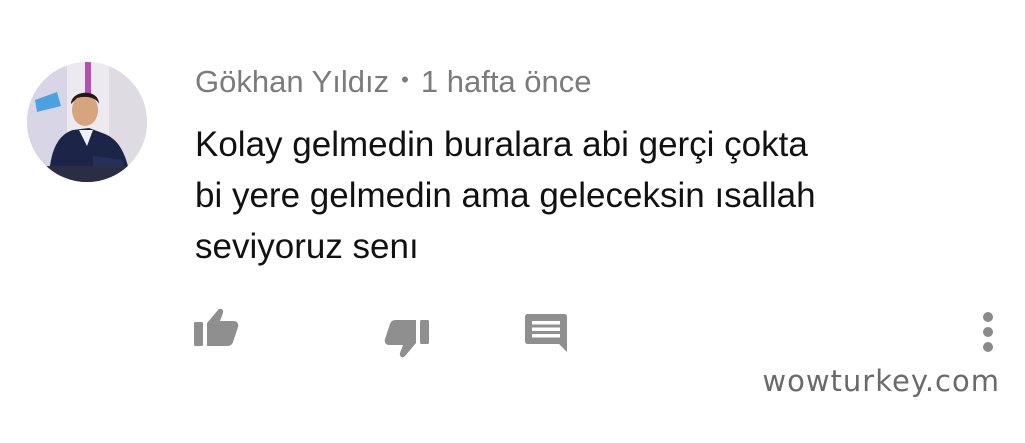 This screenshot has width=1025, height=443. What do you see at coordinates (501, 144) in the screenshot?
I see `comment-text-line: Kolay gelmedin buralara abi gerçi çokta` at bounding box center [501, 144].